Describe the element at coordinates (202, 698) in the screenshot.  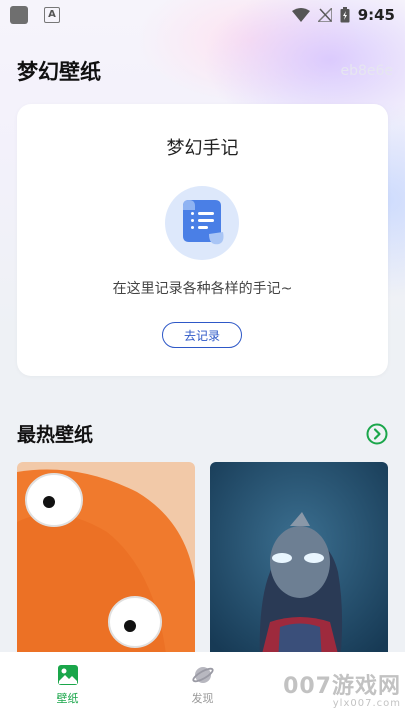
I see `nav-label-discover: 发现` at that location.